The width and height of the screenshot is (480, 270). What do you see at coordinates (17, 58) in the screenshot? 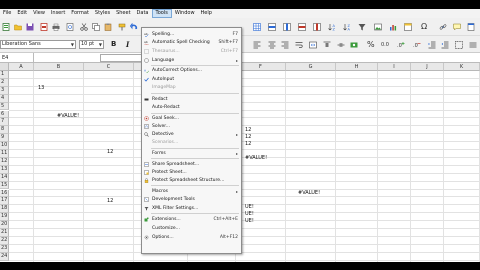
I see `name-box: E4` at bounding box center [17, 58].